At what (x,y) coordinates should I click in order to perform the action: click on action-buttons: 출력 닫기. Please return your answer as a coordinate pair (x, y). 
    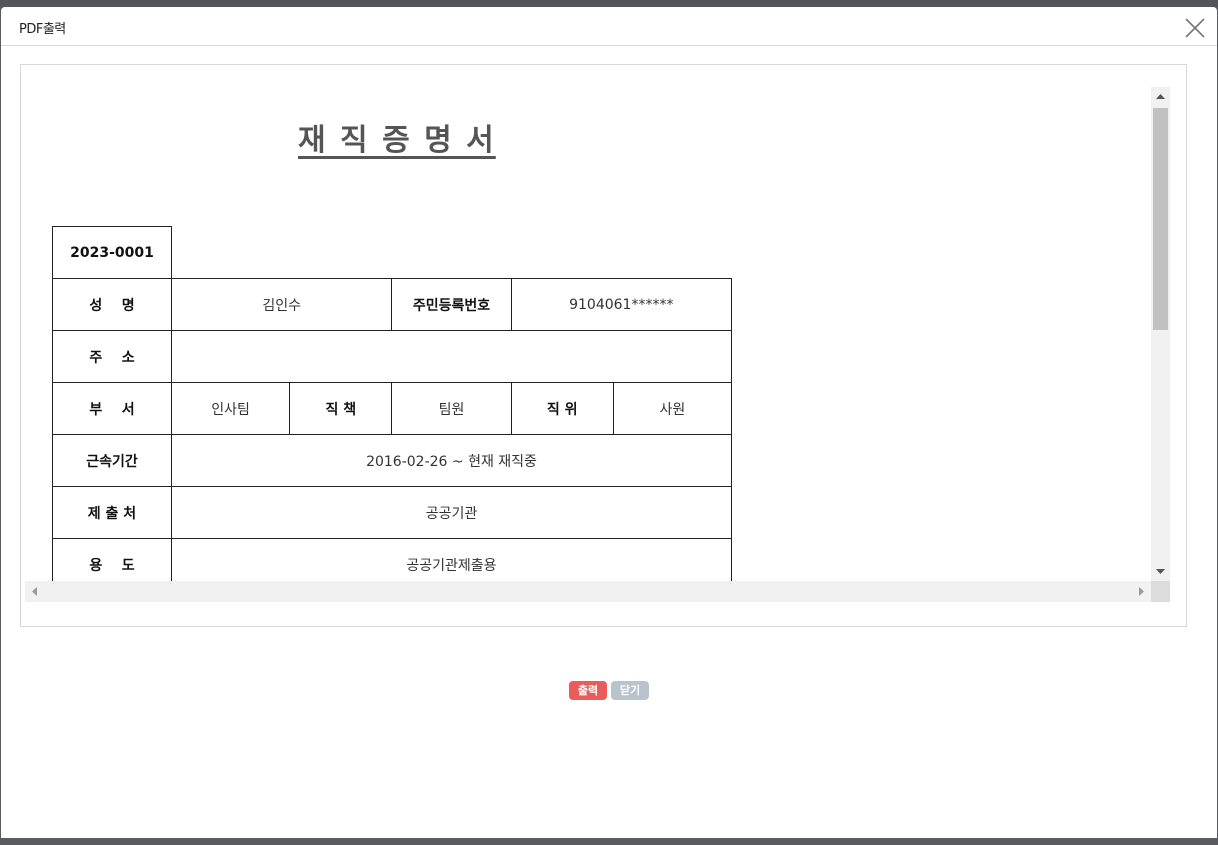
    Looking at the image, I should click on (609, 690).